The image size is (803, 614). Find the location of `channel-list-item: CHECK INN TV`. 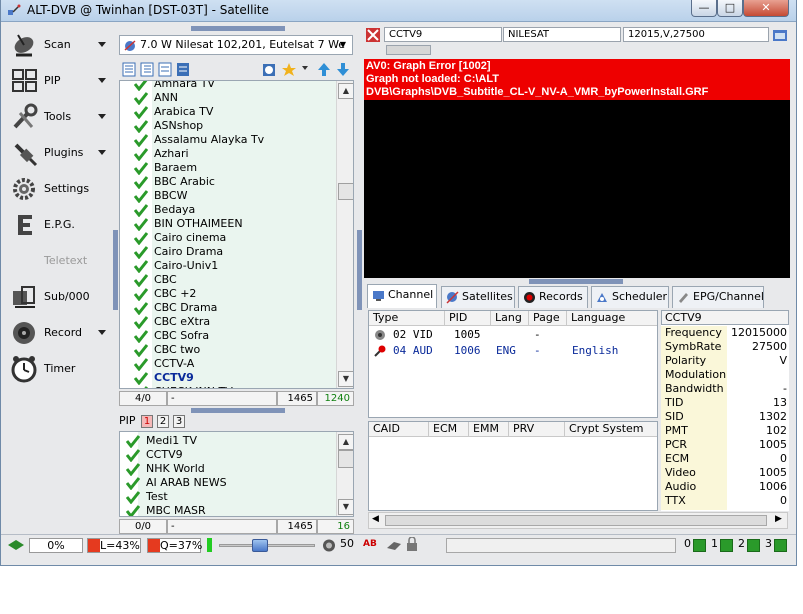

channel-list-item: CHECK INN TV is located at coordinates (228, 386).